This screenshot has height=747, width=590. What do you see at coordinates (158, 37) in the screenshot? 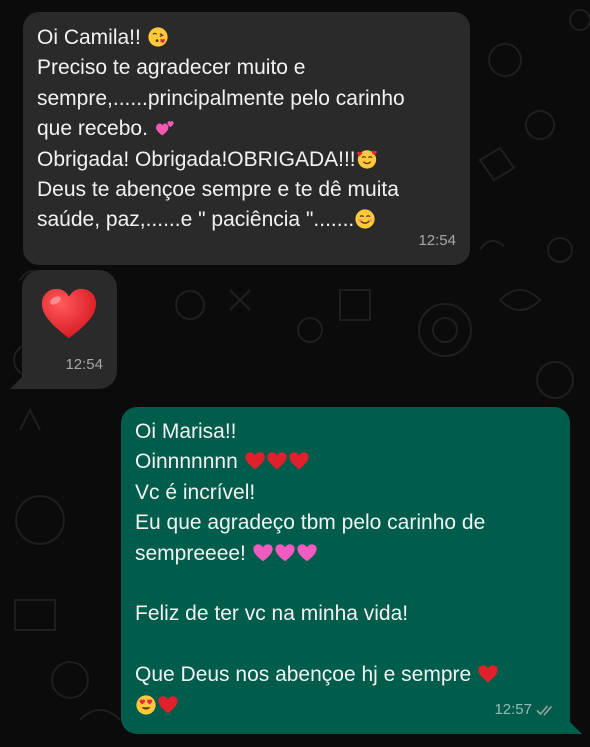
I see `face-blowing-kiss-icon` at bounding box center [158, 37].